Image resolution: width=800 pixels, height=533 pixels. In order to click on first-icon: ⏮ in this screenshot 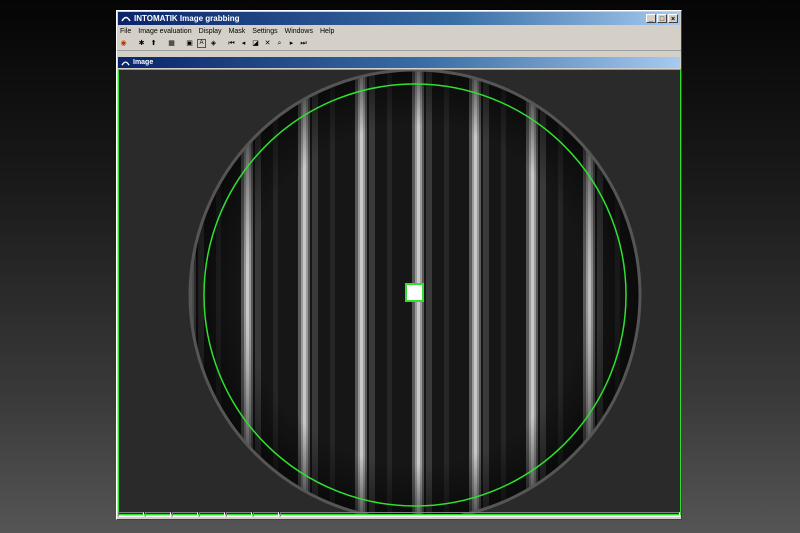, I will do `click(231, 43)`.